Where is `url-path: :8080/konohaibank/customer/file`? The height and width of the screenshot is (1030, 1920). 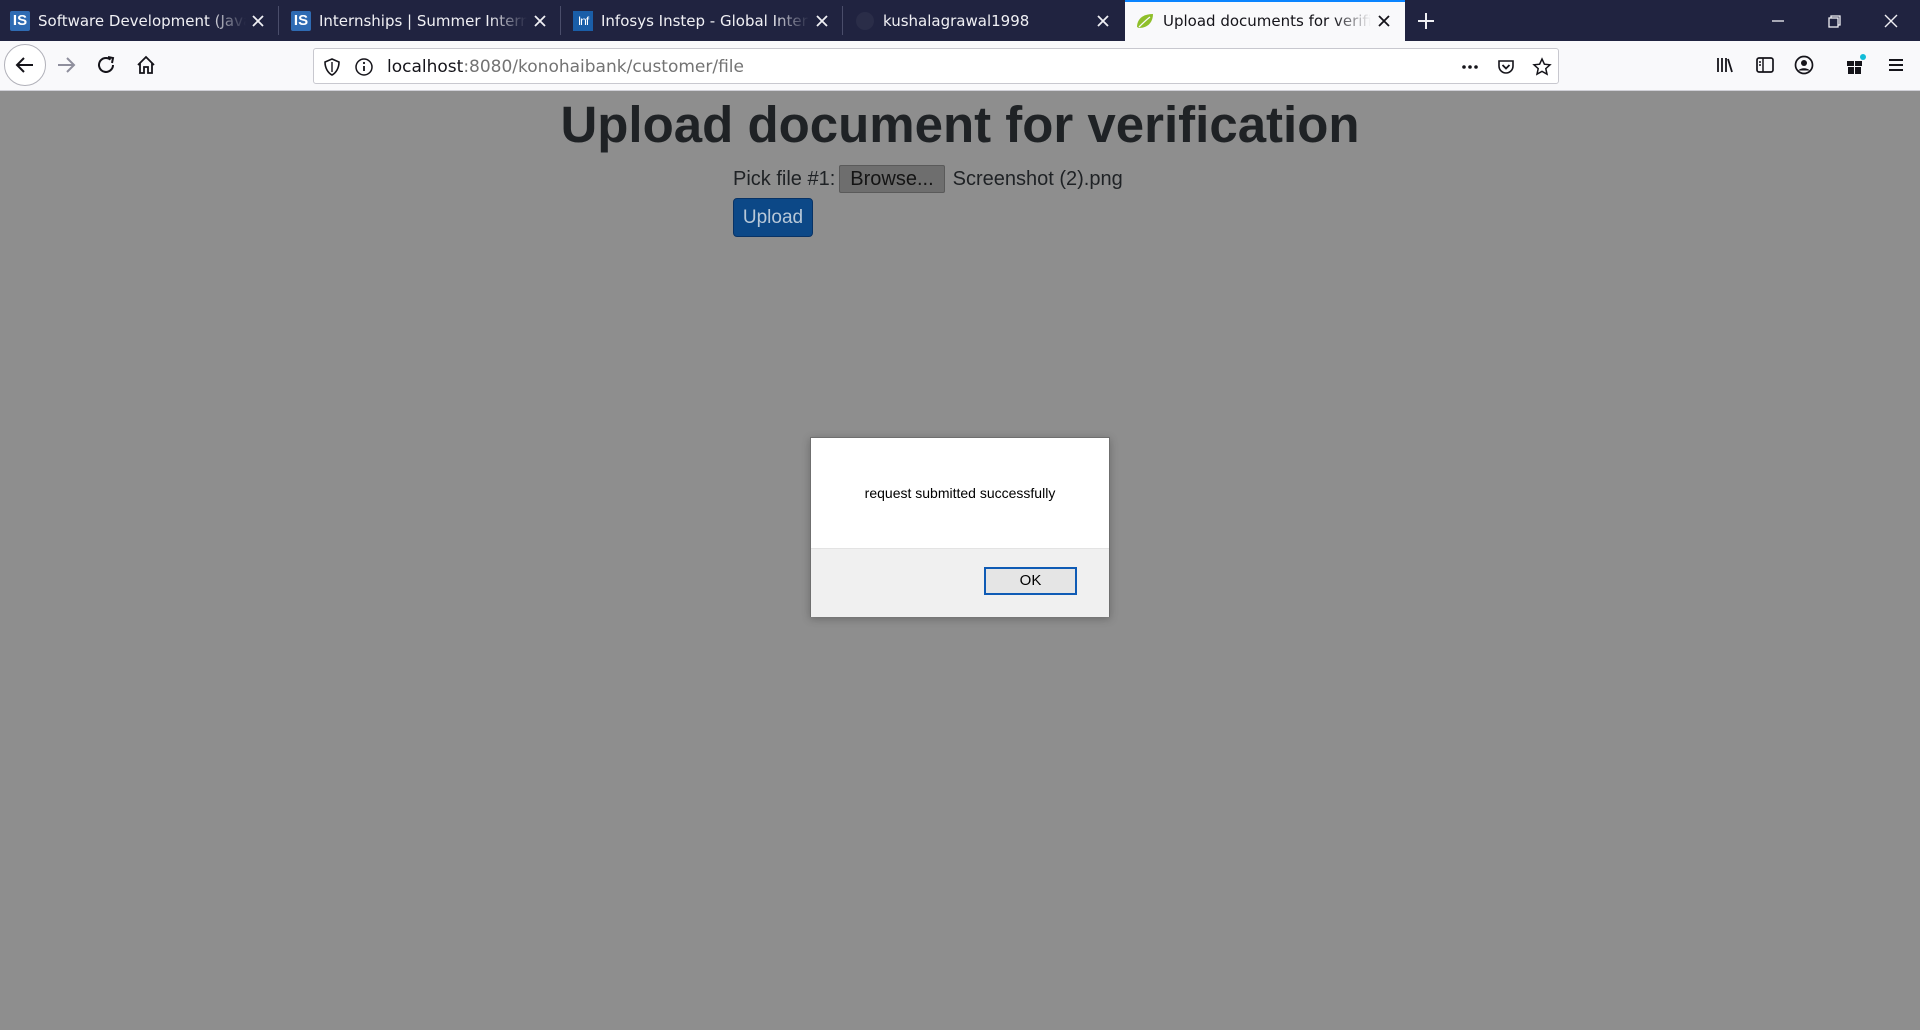 url-path: :8080/konohaibank/customer/file is located at coordinates (603, 67).